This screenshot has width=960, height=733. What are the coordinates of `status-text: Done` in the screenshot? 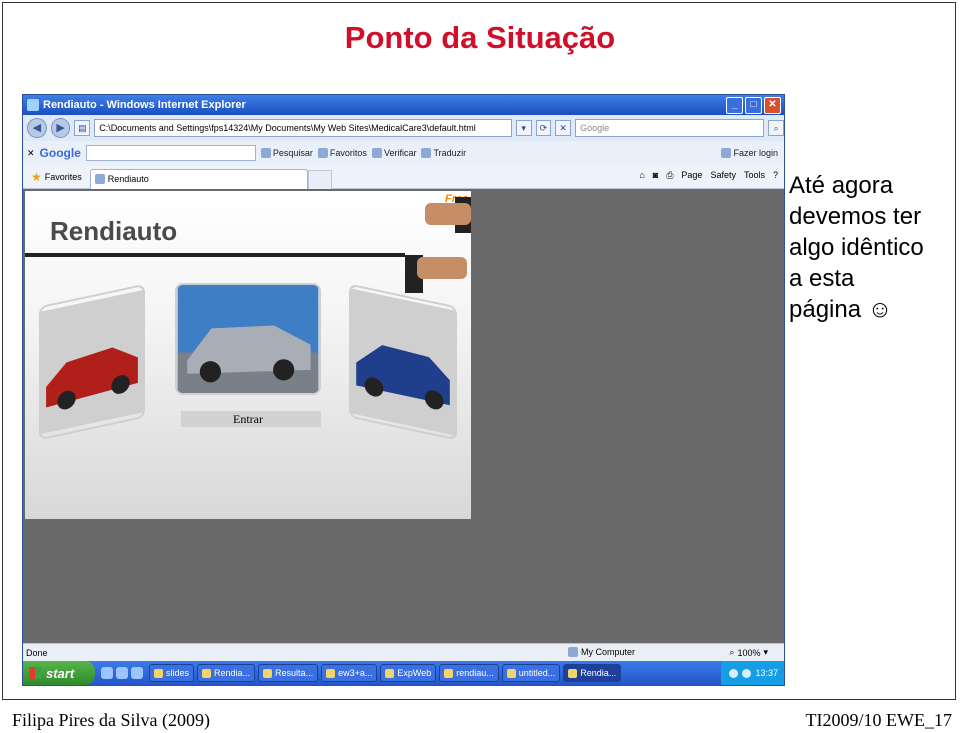 It's located at (37, 652).